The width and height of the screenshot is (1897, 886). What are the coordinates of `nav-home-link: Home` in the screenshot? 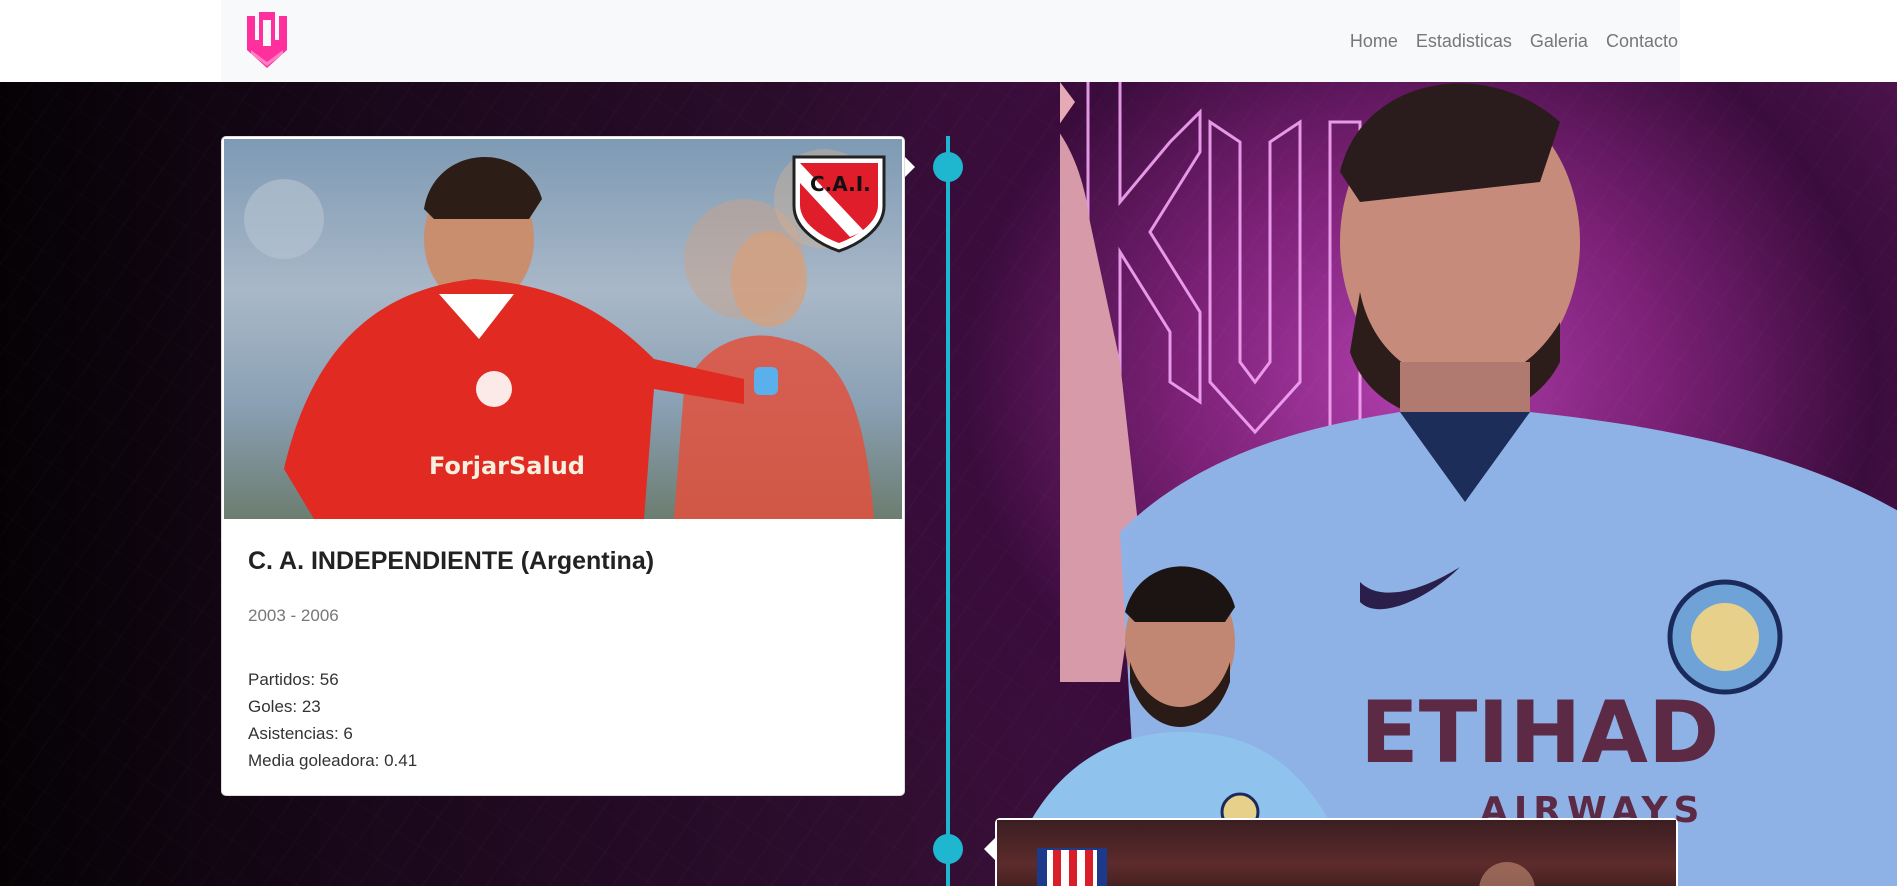 It's located at (1374, 41).